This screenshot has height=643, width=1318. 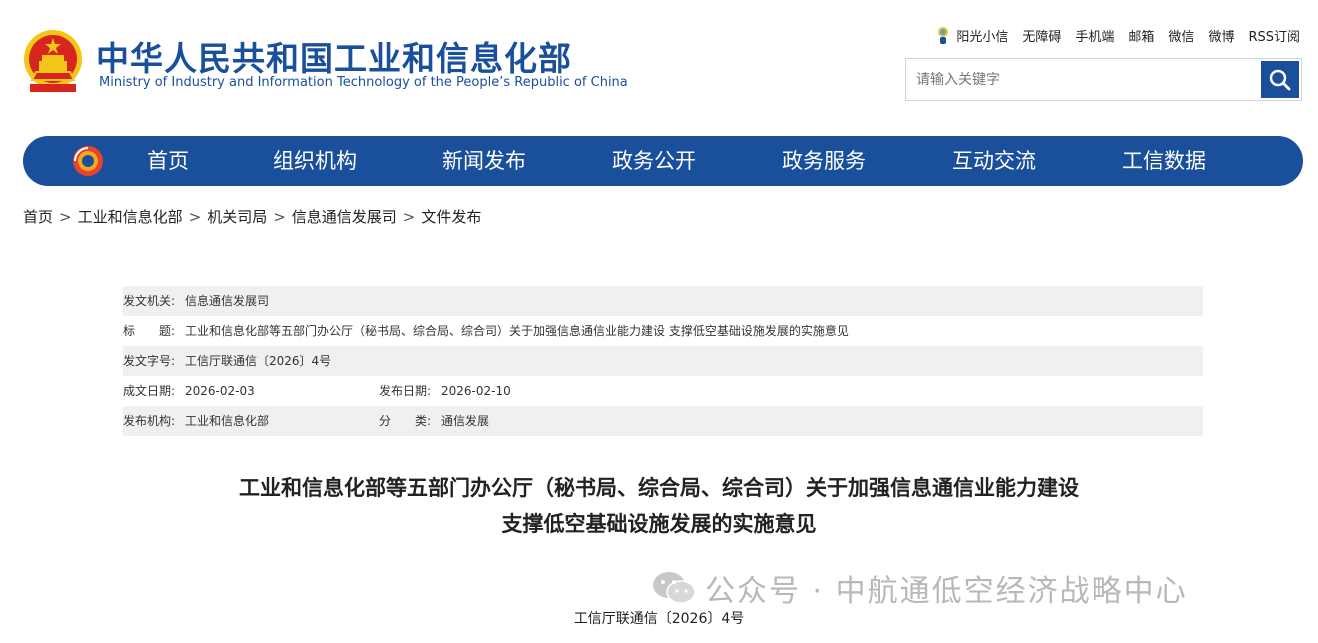 I want to click on wechat-icon, so click(x=674, y=588).